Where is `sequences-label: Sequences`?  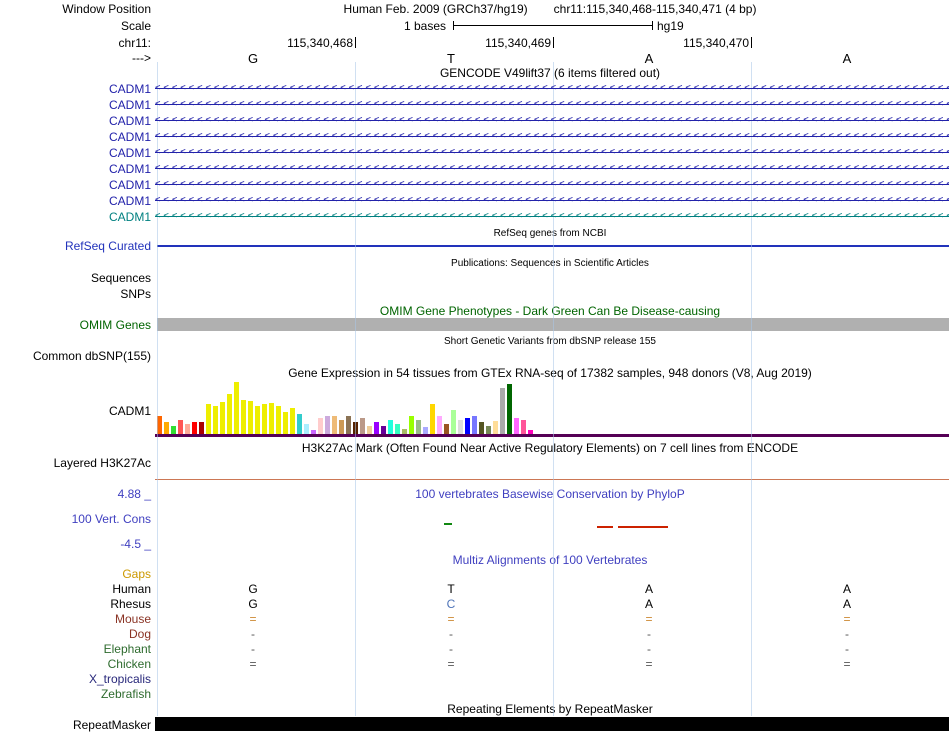 sequences-label: Sequences is located at coordinates (75, 278).